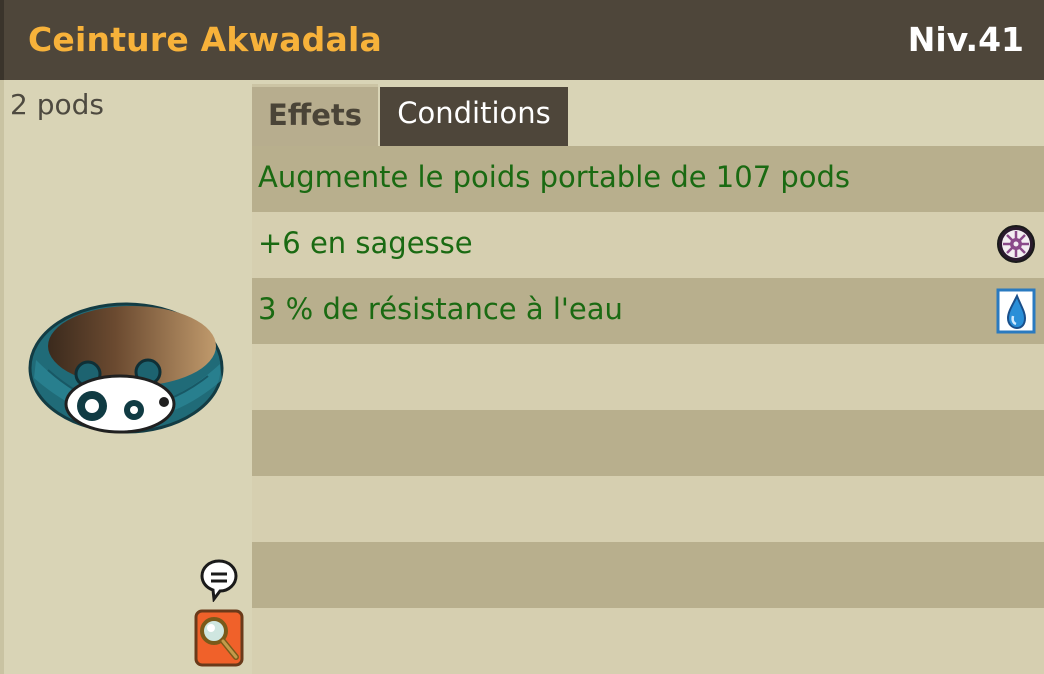  What do you see at coordinates (522, 40) in the screenshot?
I see `item-header: Ceinture Akwadala Niv.41` at bounding box center [522, 40].